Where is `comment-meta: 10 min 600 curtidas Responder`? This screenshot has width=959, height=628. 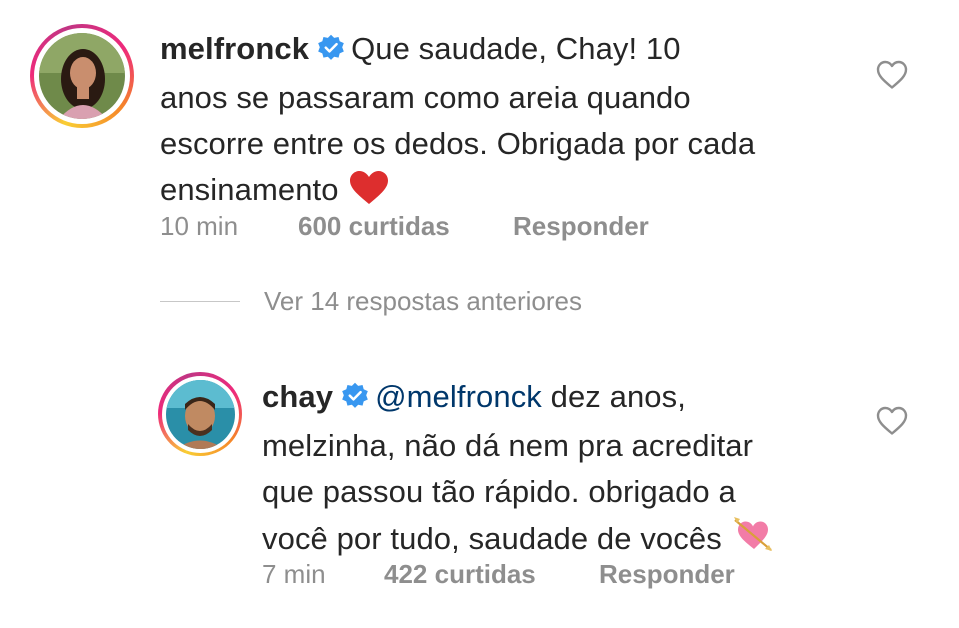 comment-meta: 10 min 600 curtidas Responder is located at coordinates (404, 226).